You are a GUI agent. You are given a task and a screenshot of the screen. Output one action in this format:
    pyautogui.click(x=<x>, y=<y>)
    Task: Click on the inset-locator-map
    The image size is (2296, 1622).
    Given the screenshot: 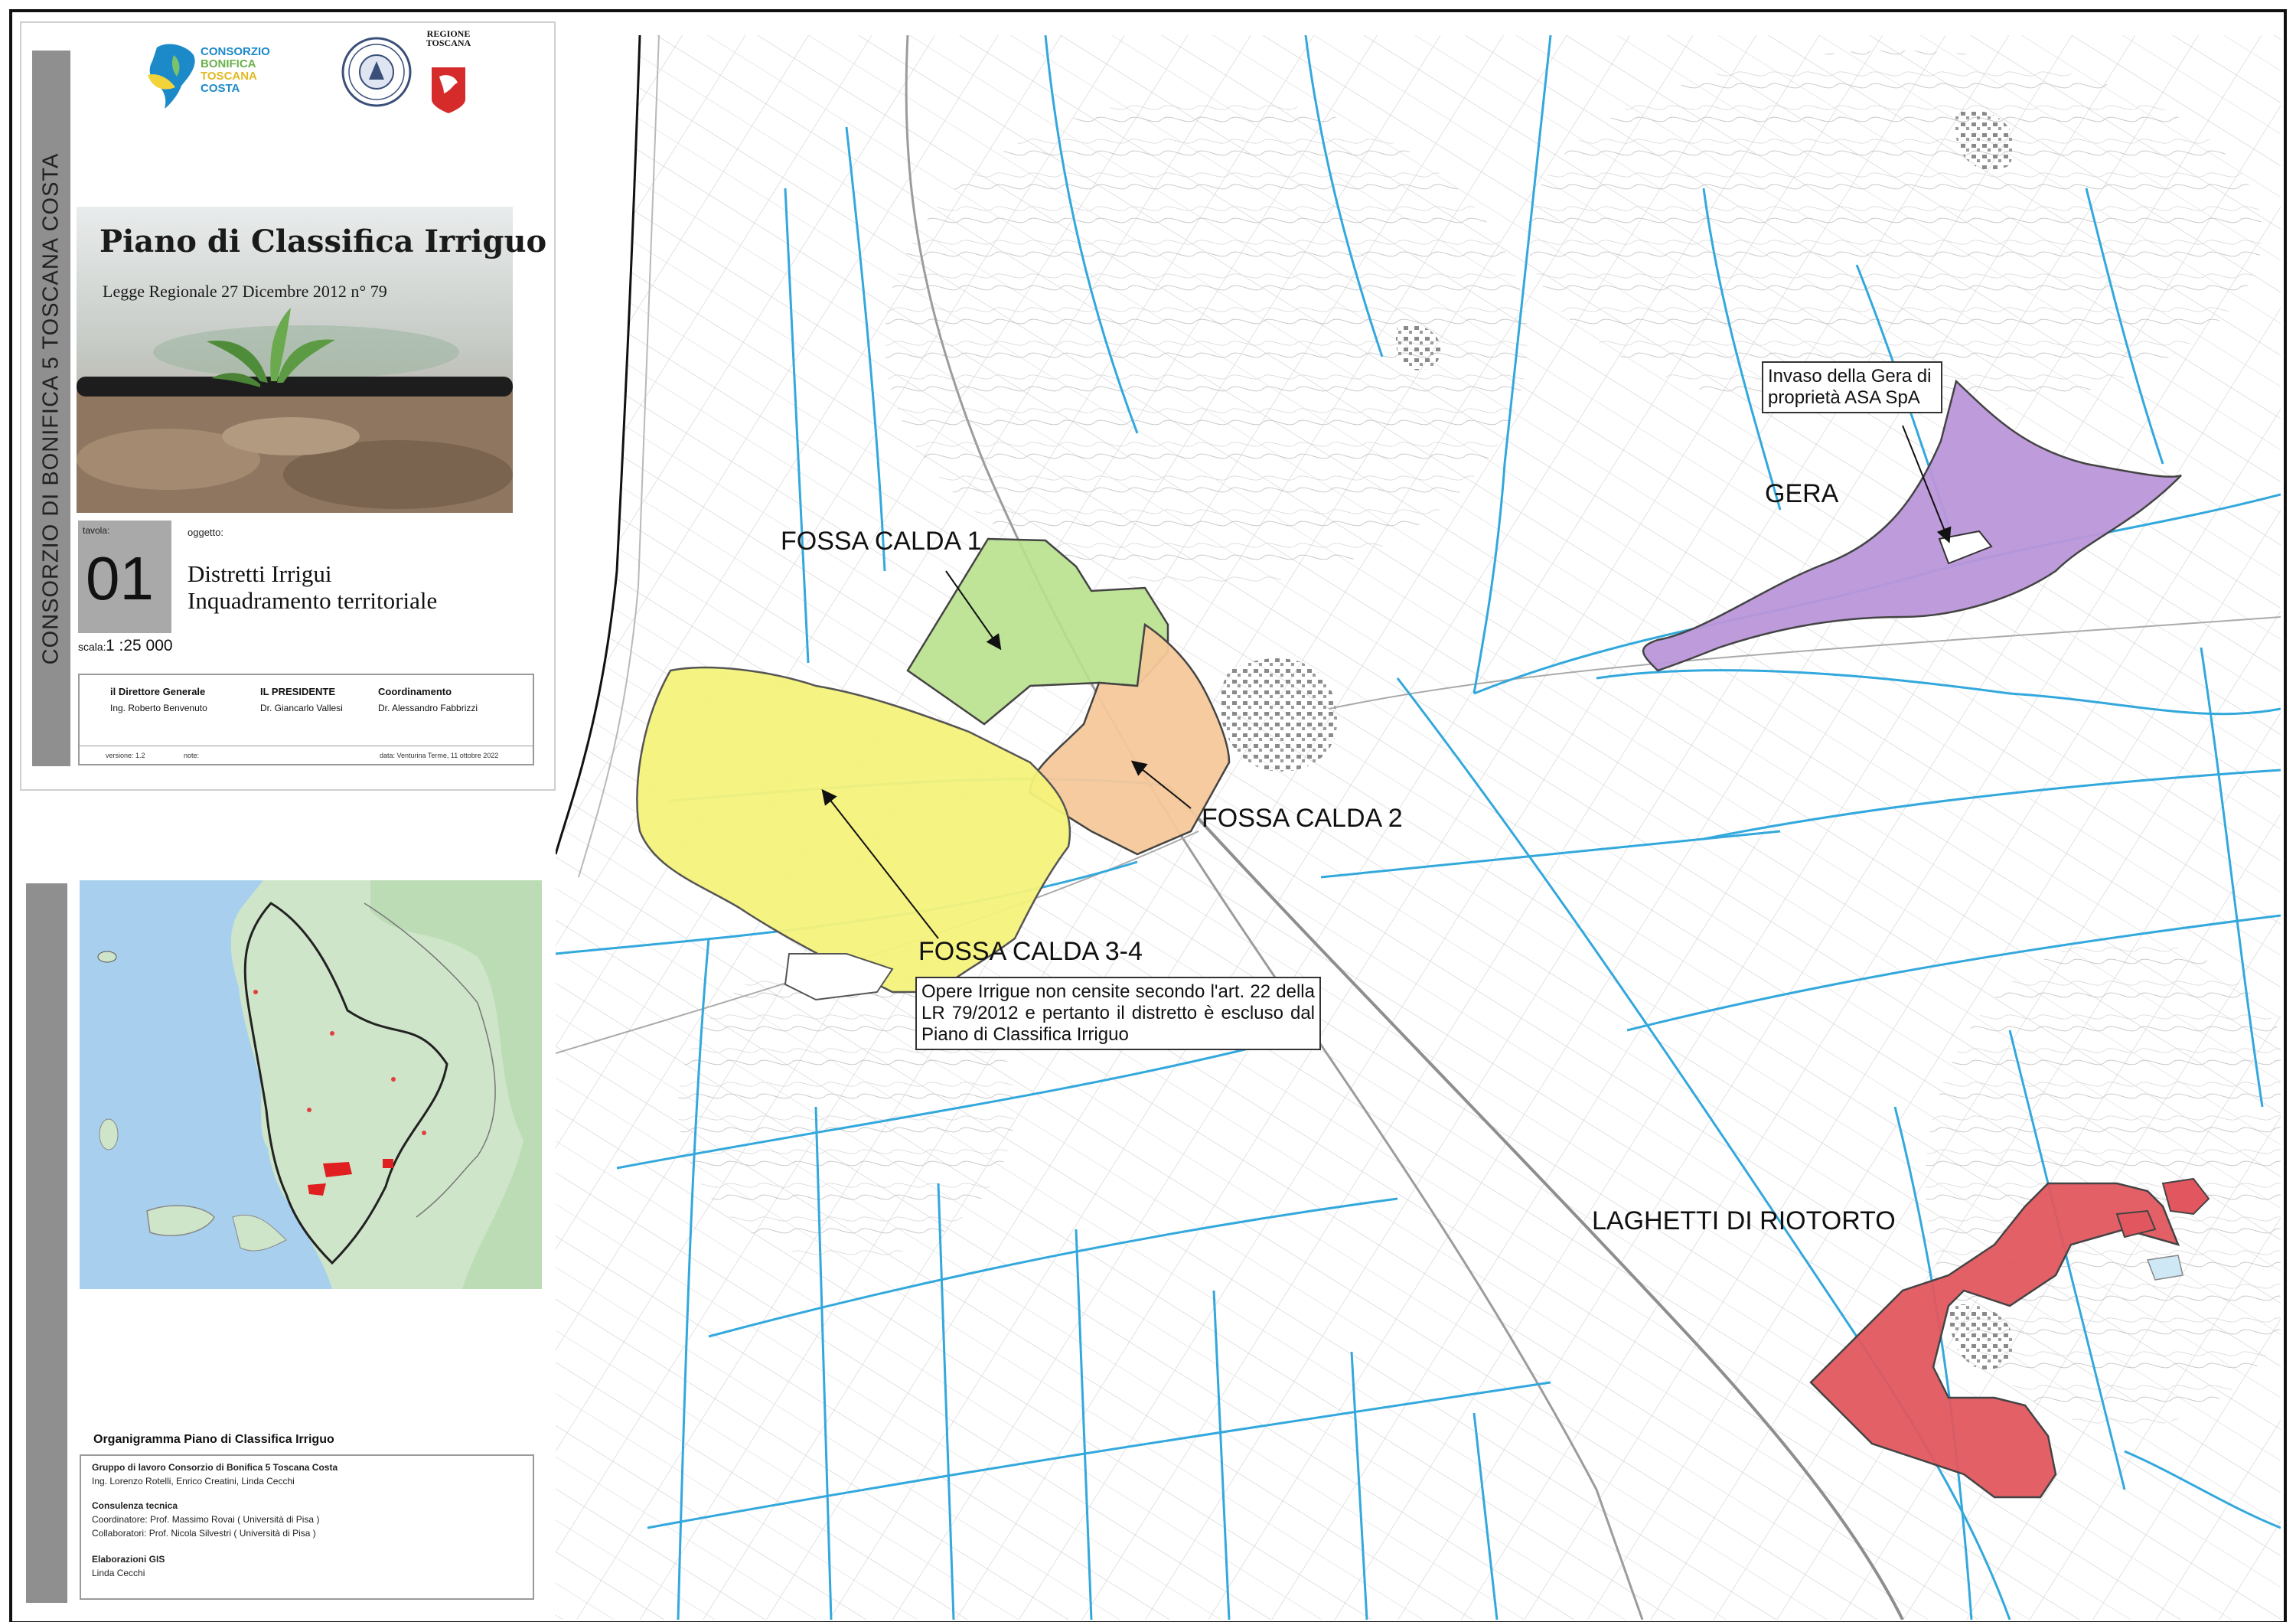 What is the action you would take?
    pyautogui.click(x=311, y=1084)
    